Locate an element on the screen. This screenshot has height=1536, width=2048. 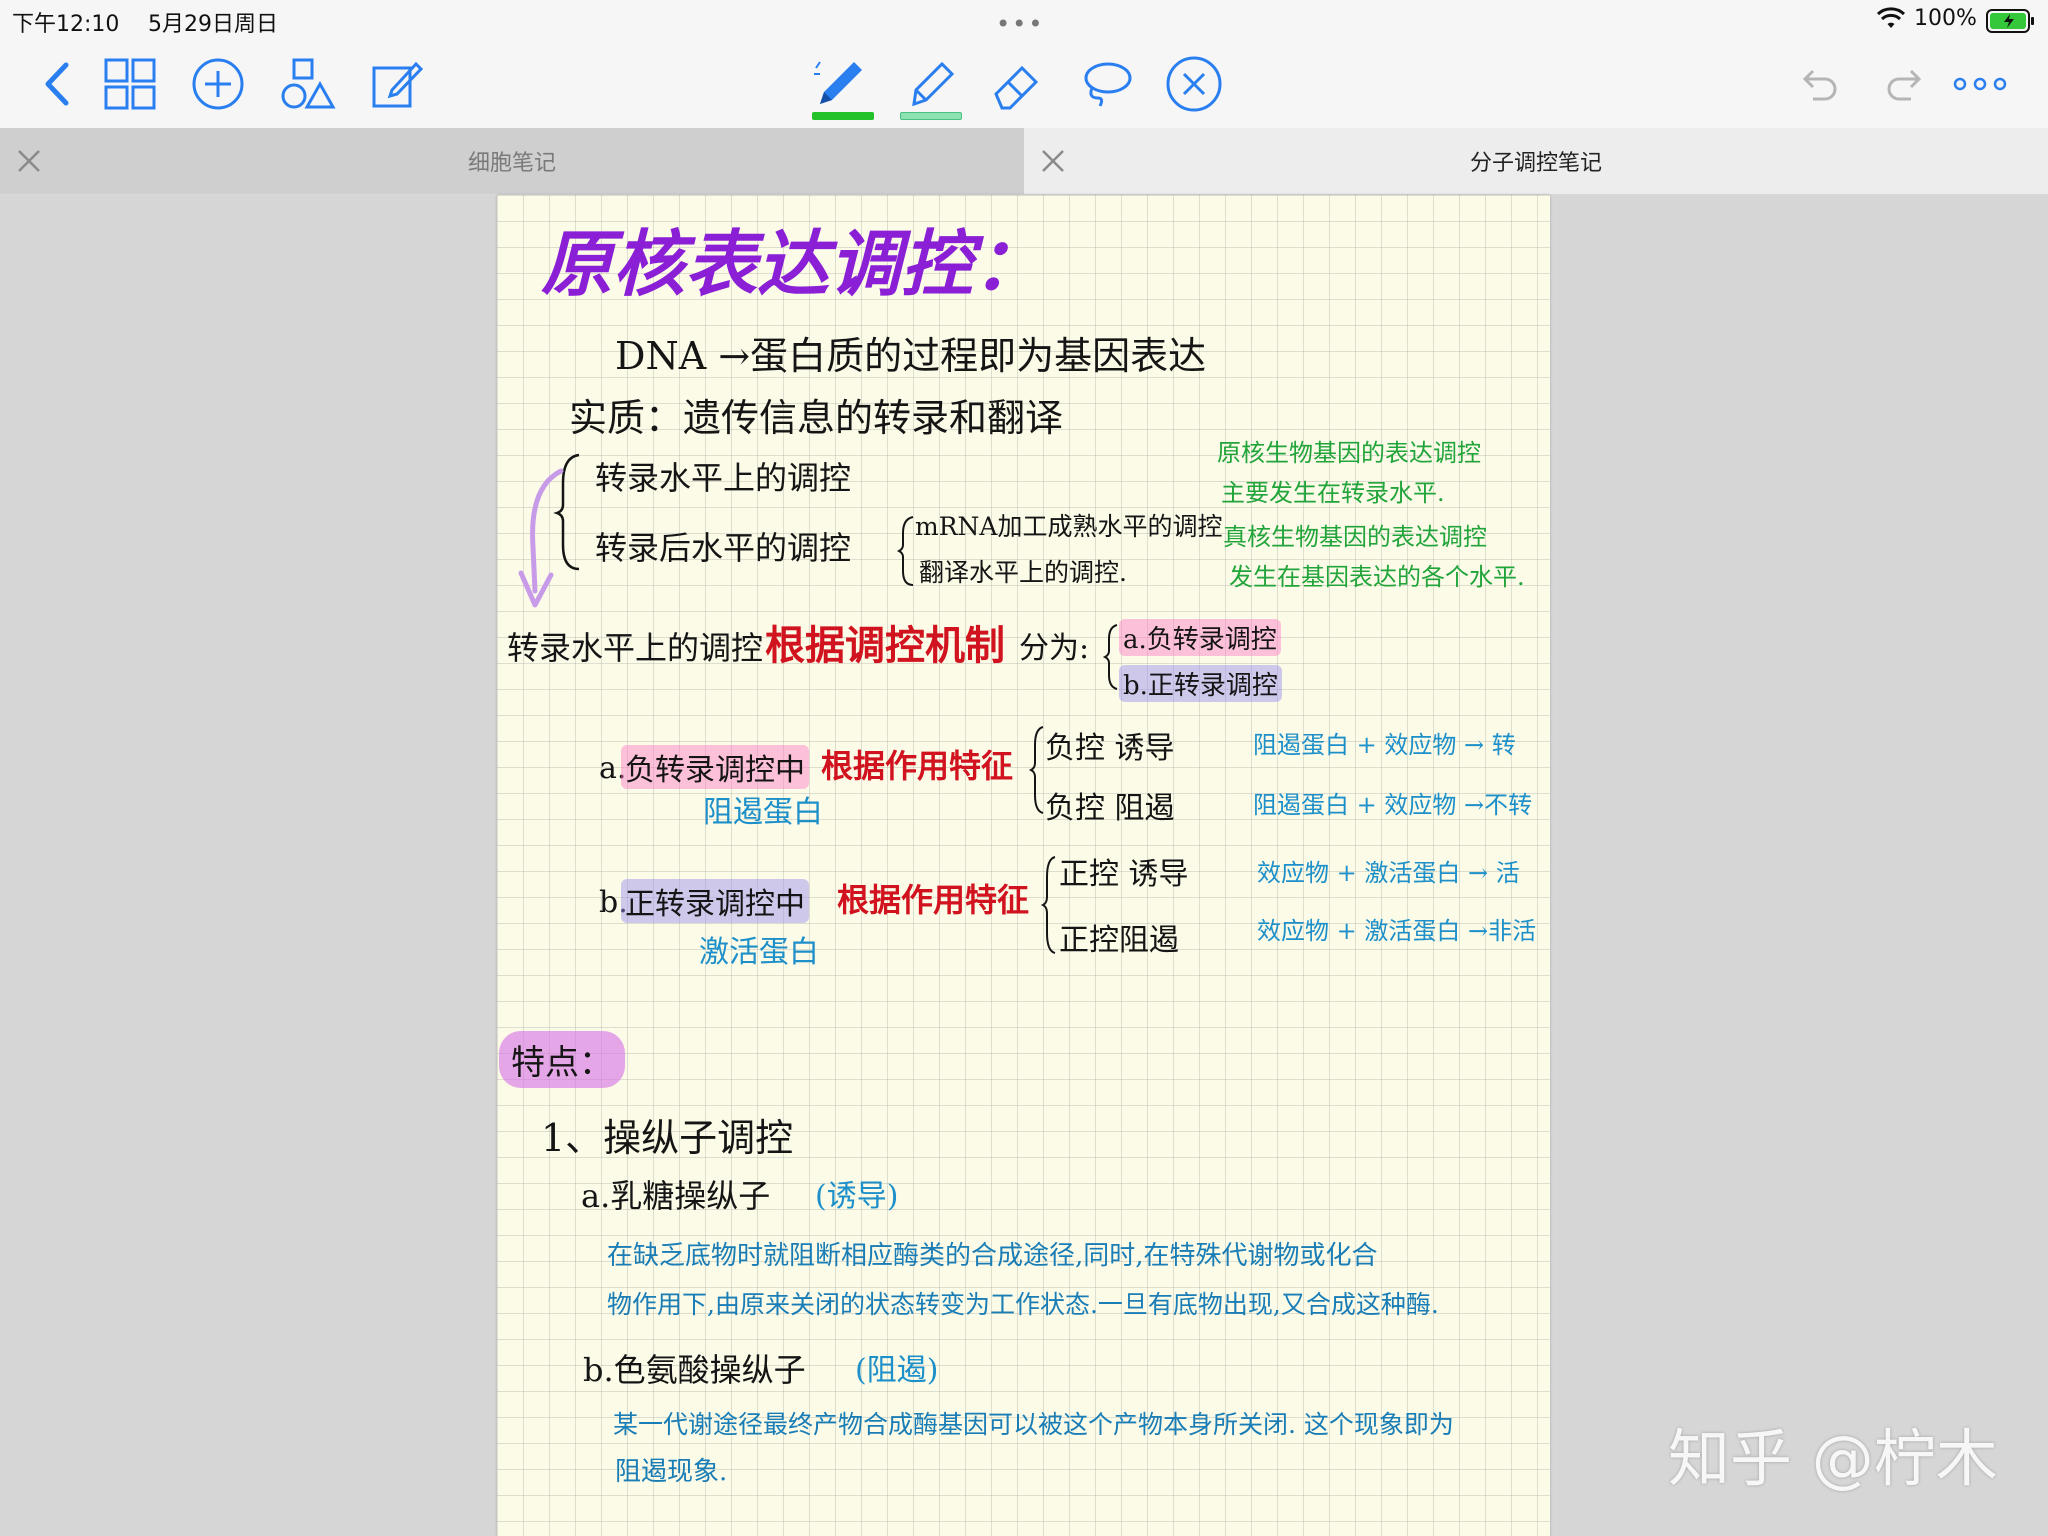
type-positive: b.正转录调控 is located at coordinates (1200, 683).